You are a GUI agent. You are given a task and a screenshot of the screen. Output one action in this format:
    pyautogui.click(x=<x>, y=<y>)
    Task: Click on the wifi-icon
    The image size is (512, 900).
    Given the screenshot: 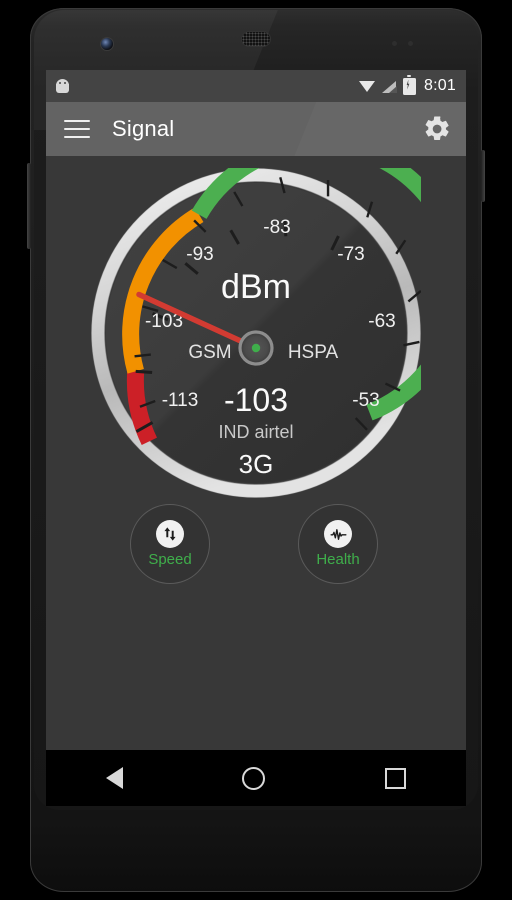 What is the action you would take?
    pyautogui.click(x=367, y=86)
    